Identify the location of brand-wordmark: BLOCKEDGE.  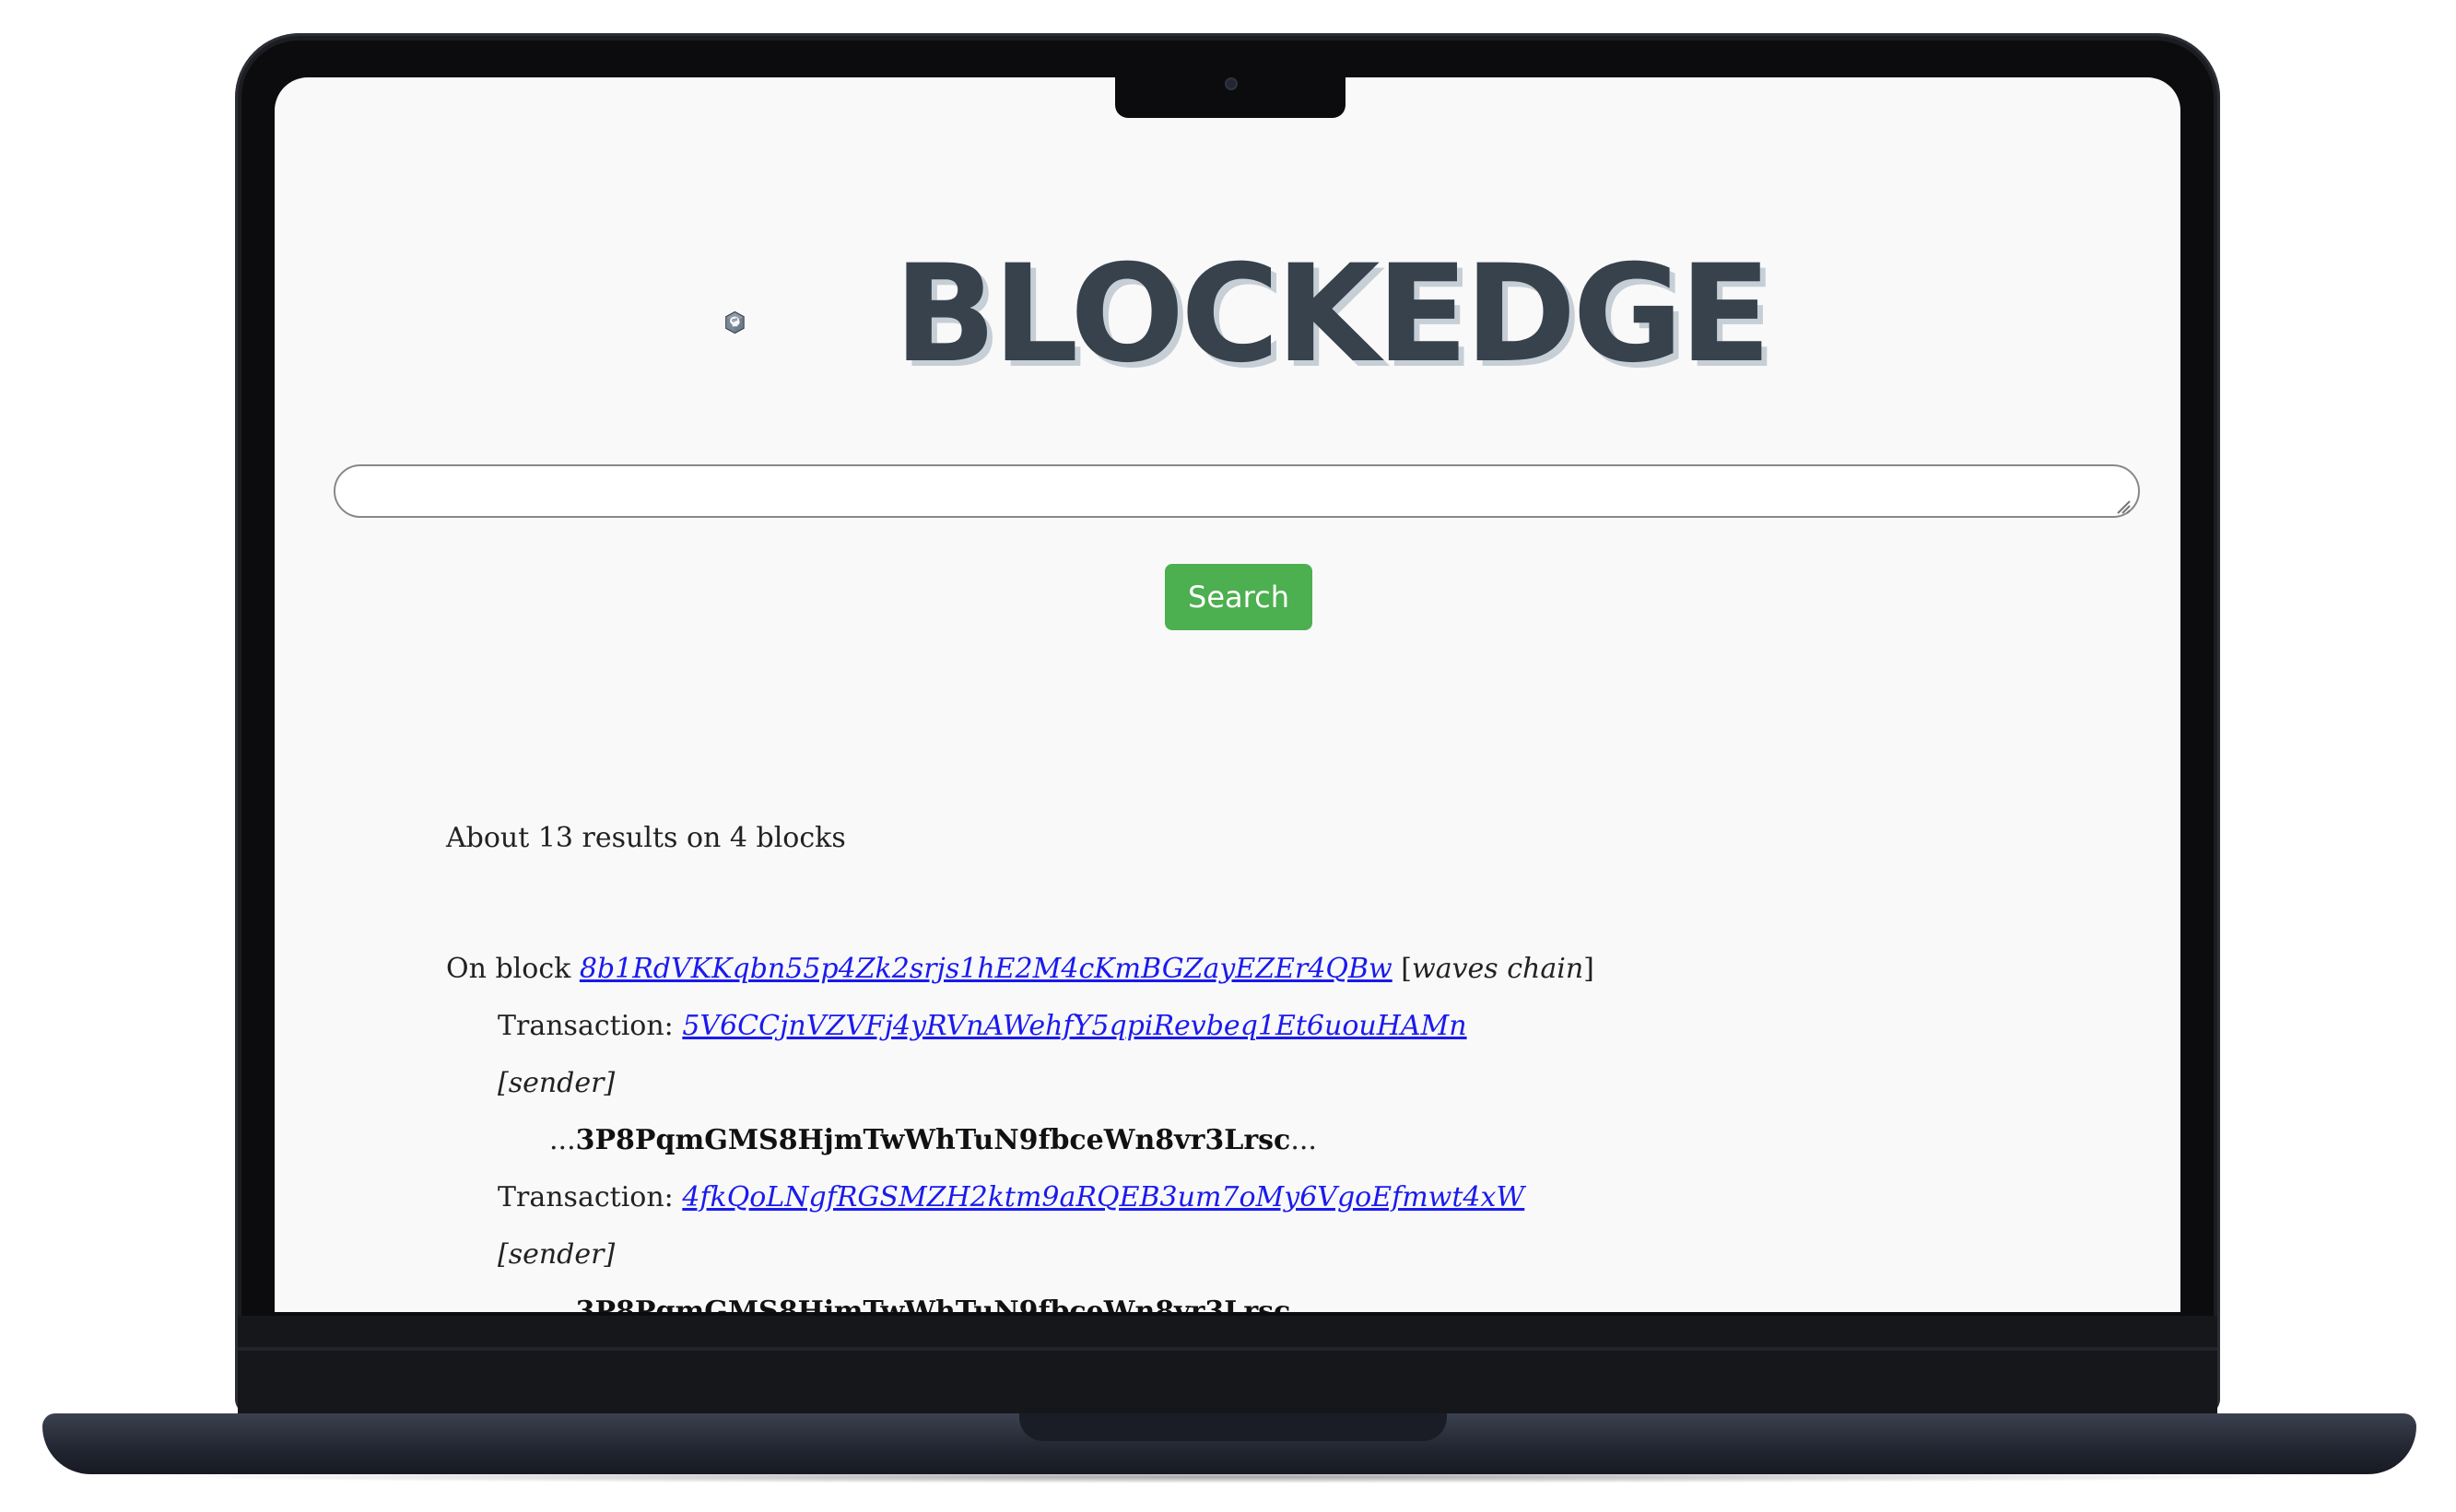
(1332, 314).